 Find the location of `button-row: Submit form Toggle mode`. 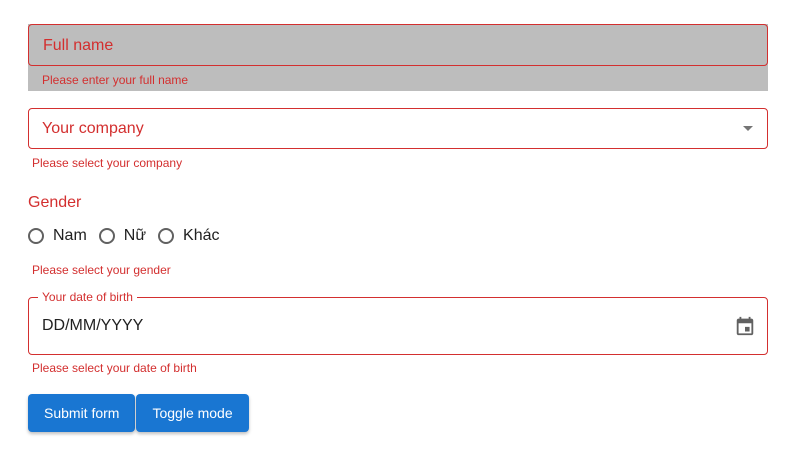

button-row: Submit form Toggle mode is located at coordinates (138, 413).